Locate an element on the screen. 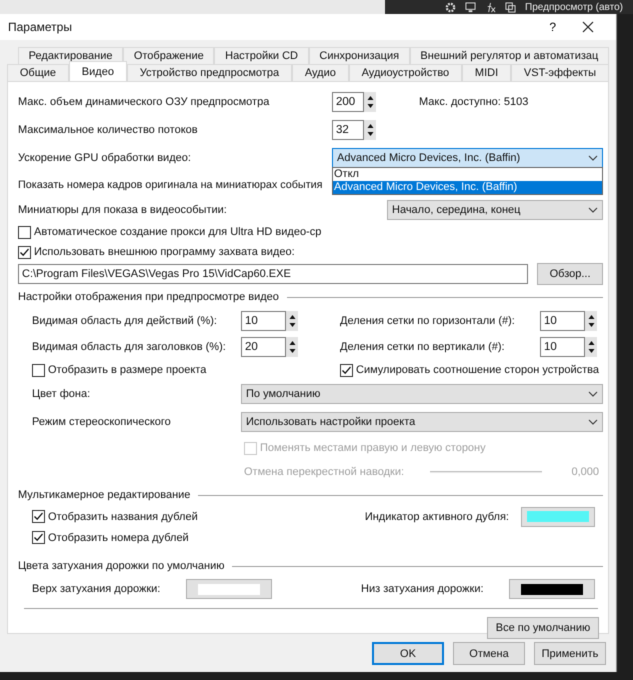  tab: Устройство предпросмотра is located at coordinates (209, 72).